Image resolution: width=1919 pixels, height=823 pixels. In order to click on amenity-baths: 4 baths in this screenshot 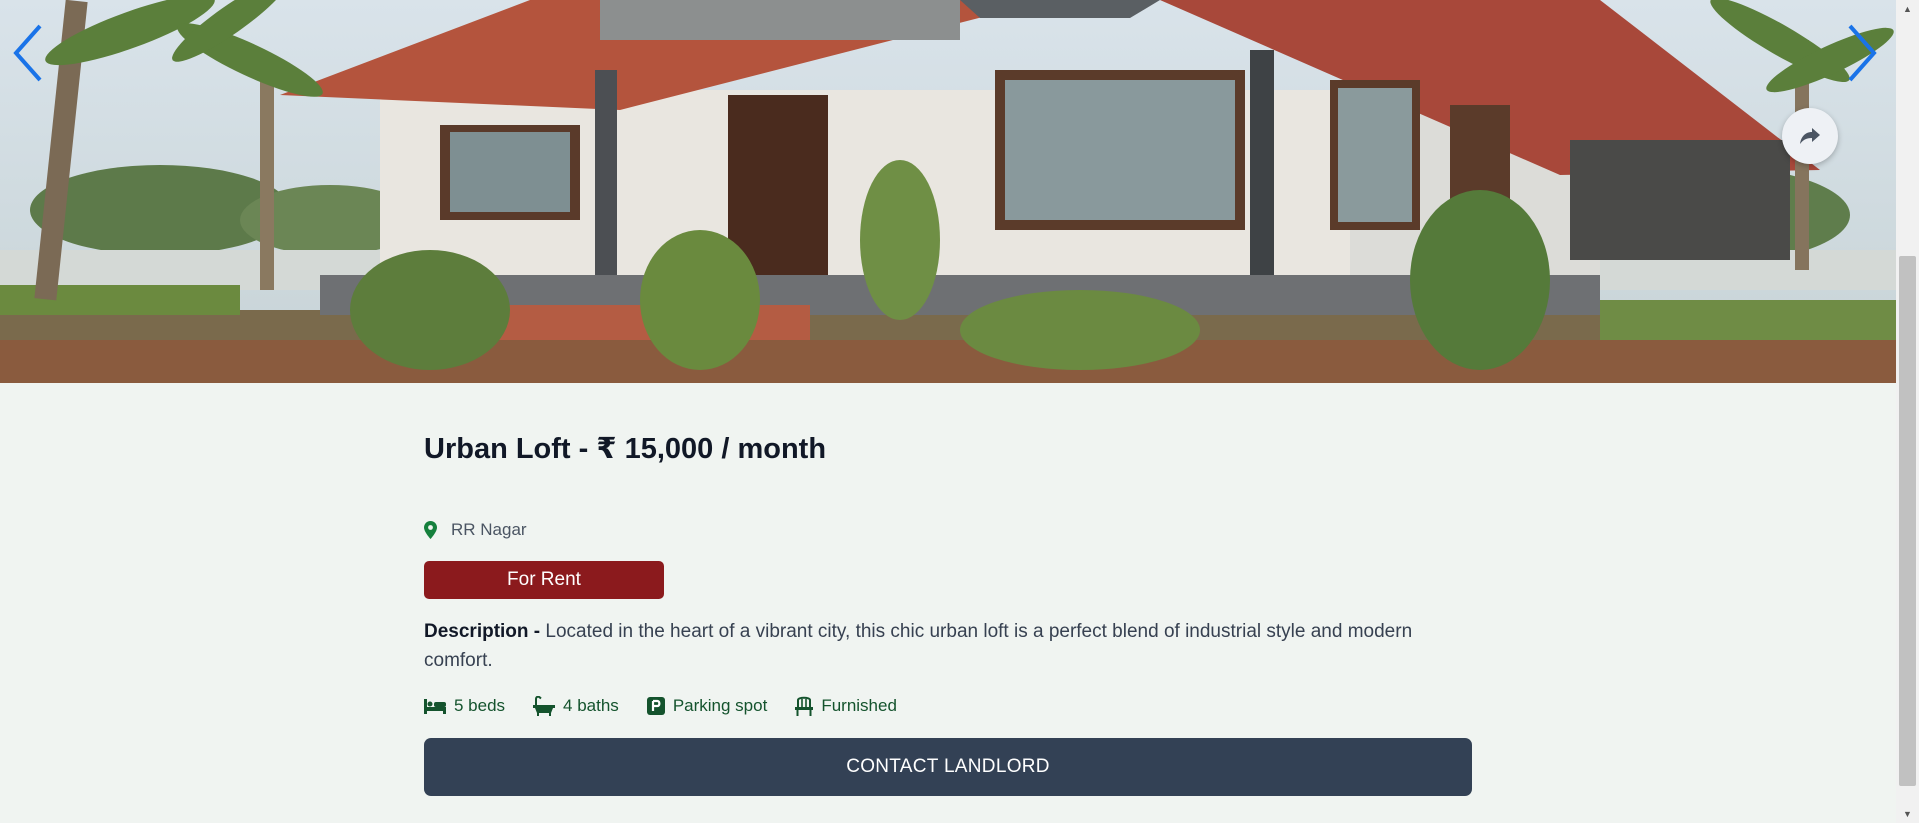, I will do `click(576, 706)`.